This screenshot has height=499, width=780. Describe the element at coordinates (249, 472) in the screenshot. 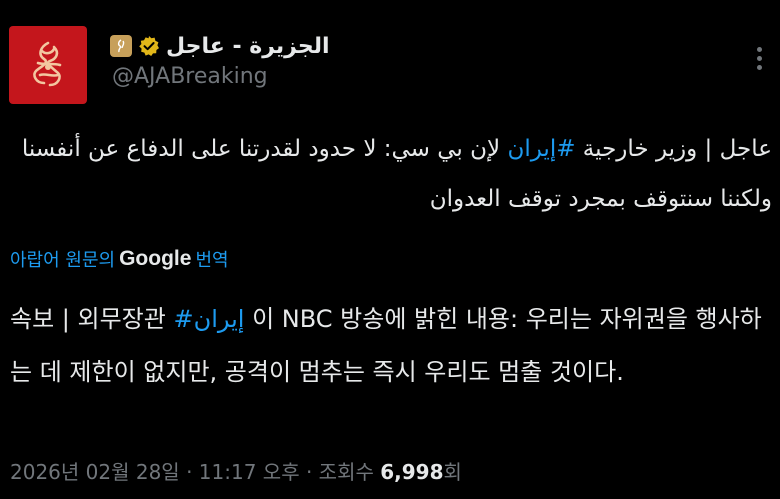

I see `tweet-time: 11:17 오후` at that location.